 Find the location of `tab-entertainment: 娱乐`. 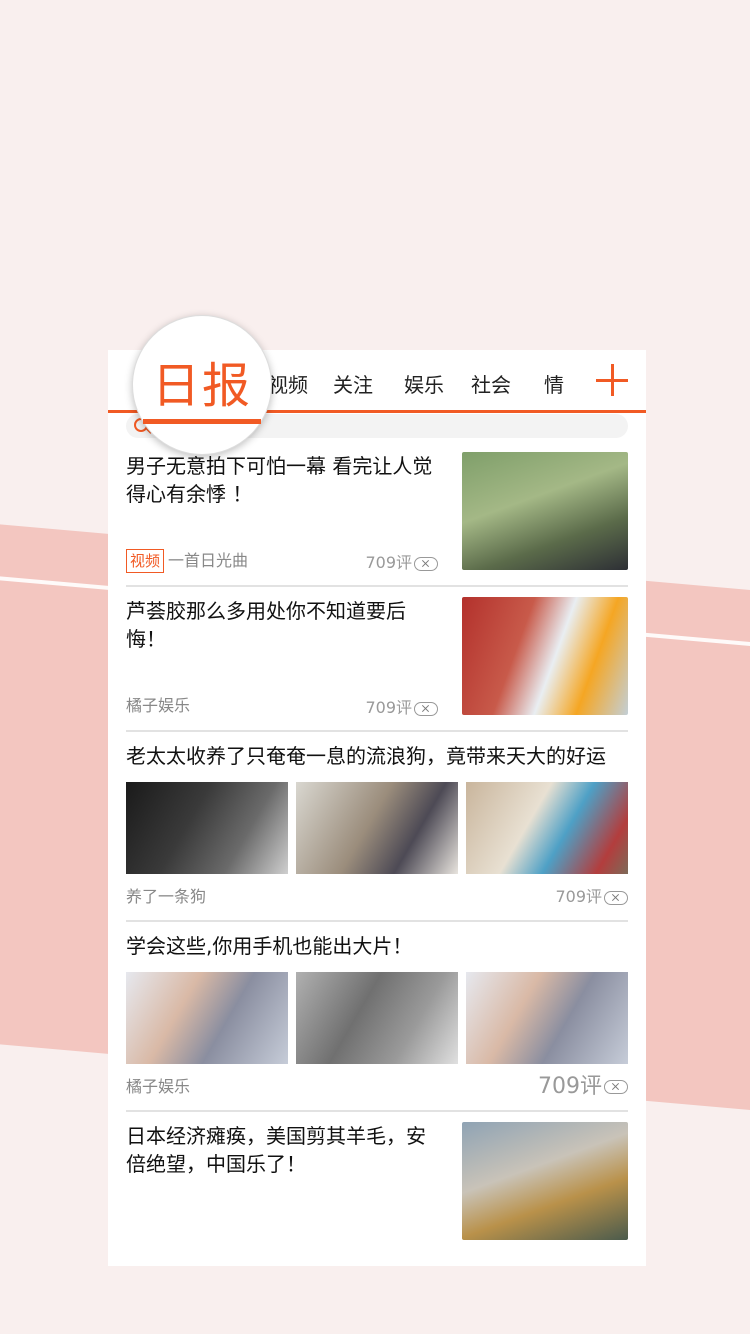

tab-entertainment: 娱乐 is located at coordinates (424, 383).